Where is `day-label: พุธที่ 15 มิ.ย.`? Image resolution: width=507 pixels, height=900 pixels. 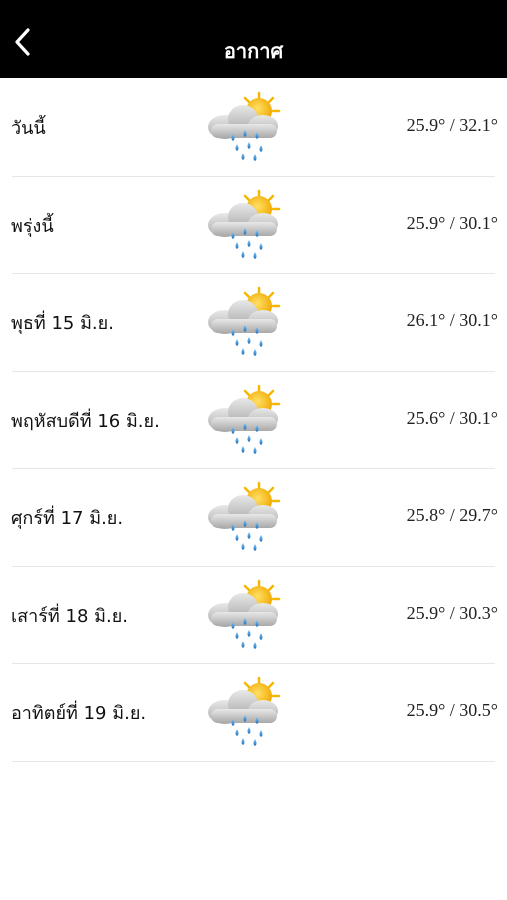 day-label: พุธที่ 15 มิ.ย. is located at coordinates (62, 323).